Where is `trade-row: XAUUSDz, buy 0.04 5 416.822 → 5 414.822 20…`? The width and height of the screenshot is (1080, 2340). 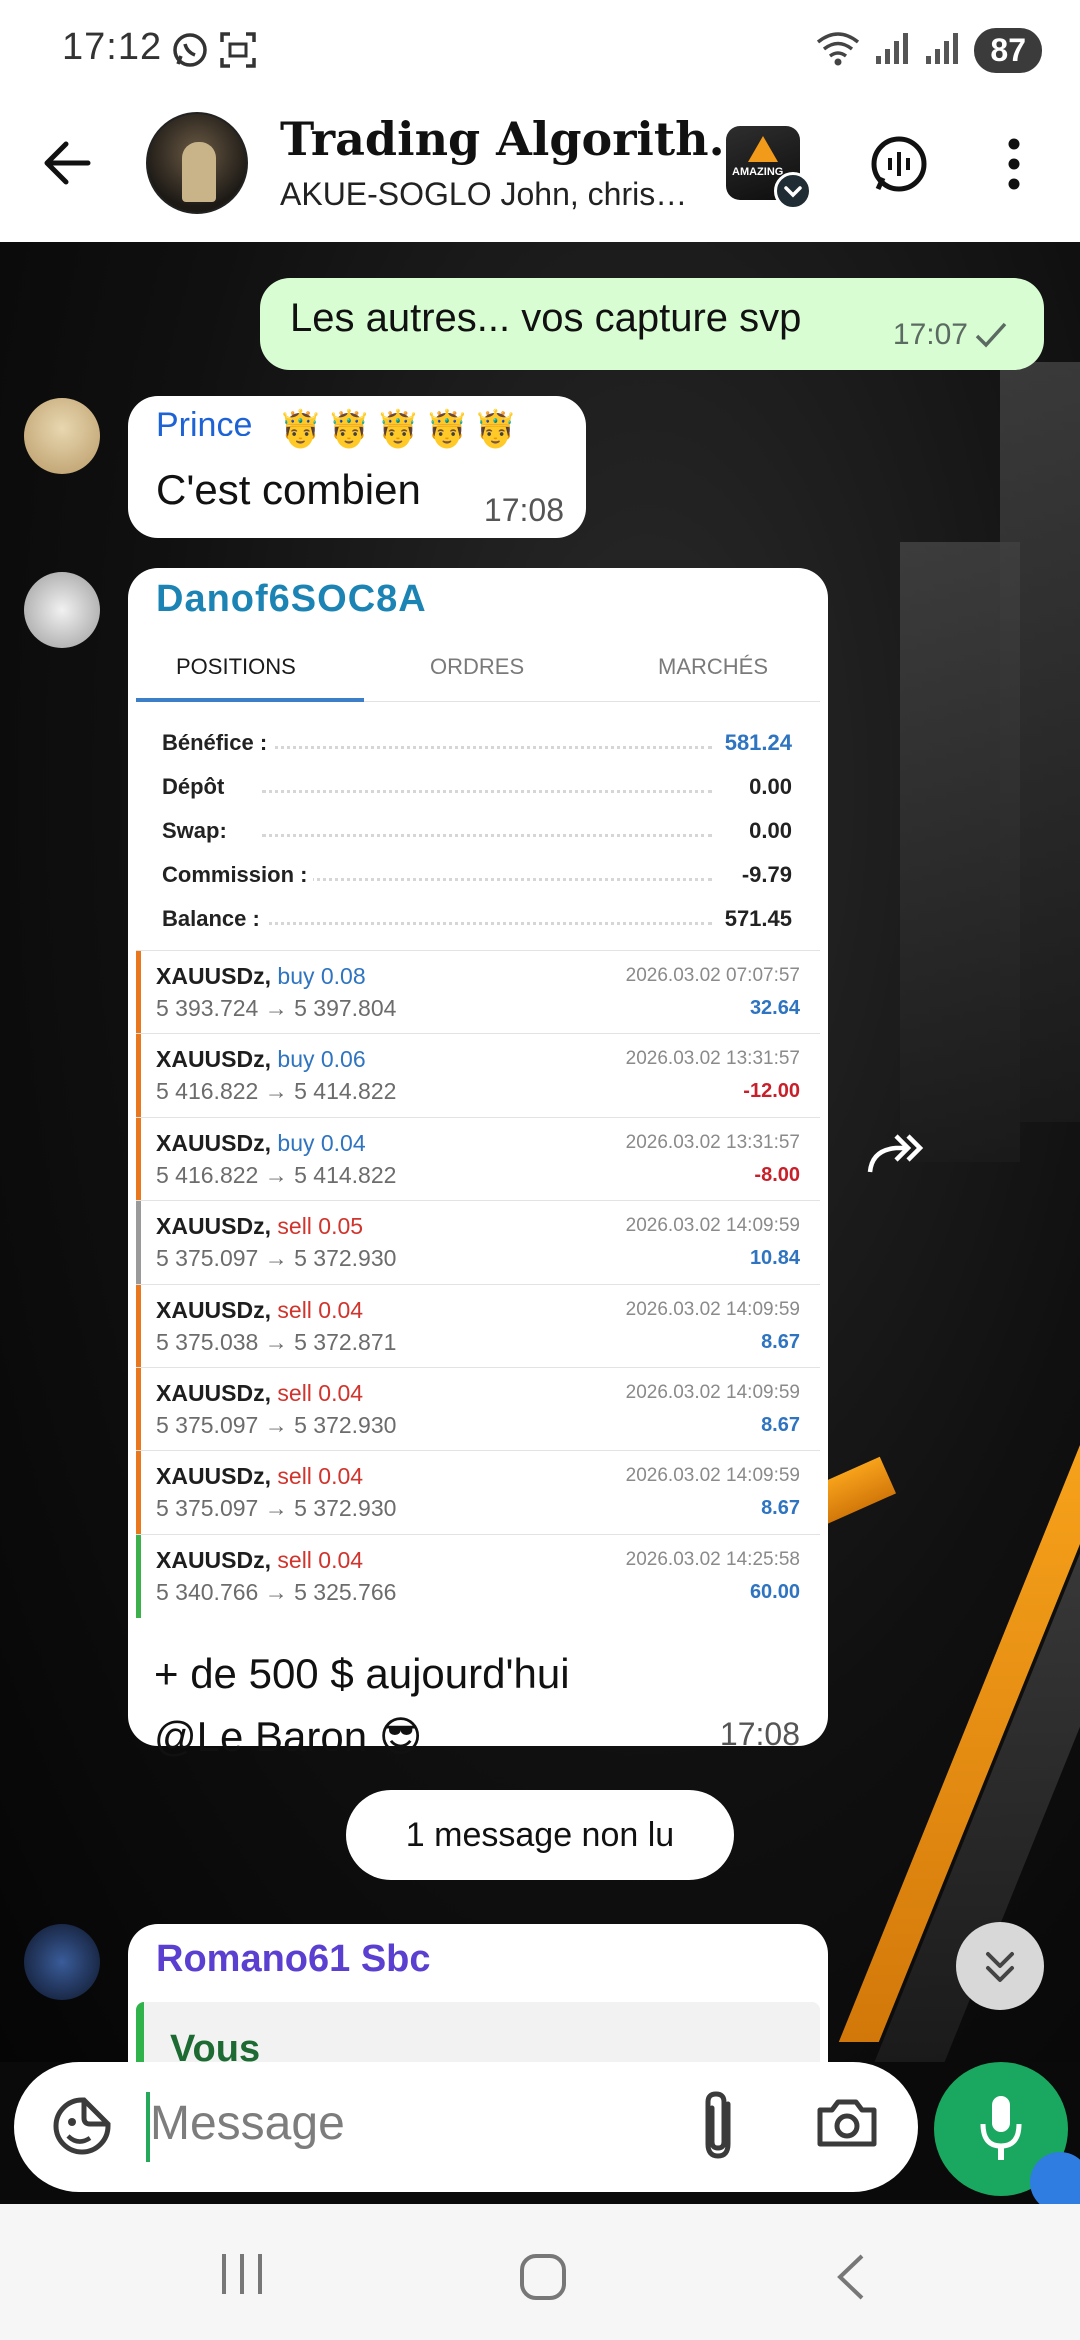
trade-row: XAUUSDz, buy 0.04 5 416.822 → 5 414.822 20… is located at coordinates (478, 1158).